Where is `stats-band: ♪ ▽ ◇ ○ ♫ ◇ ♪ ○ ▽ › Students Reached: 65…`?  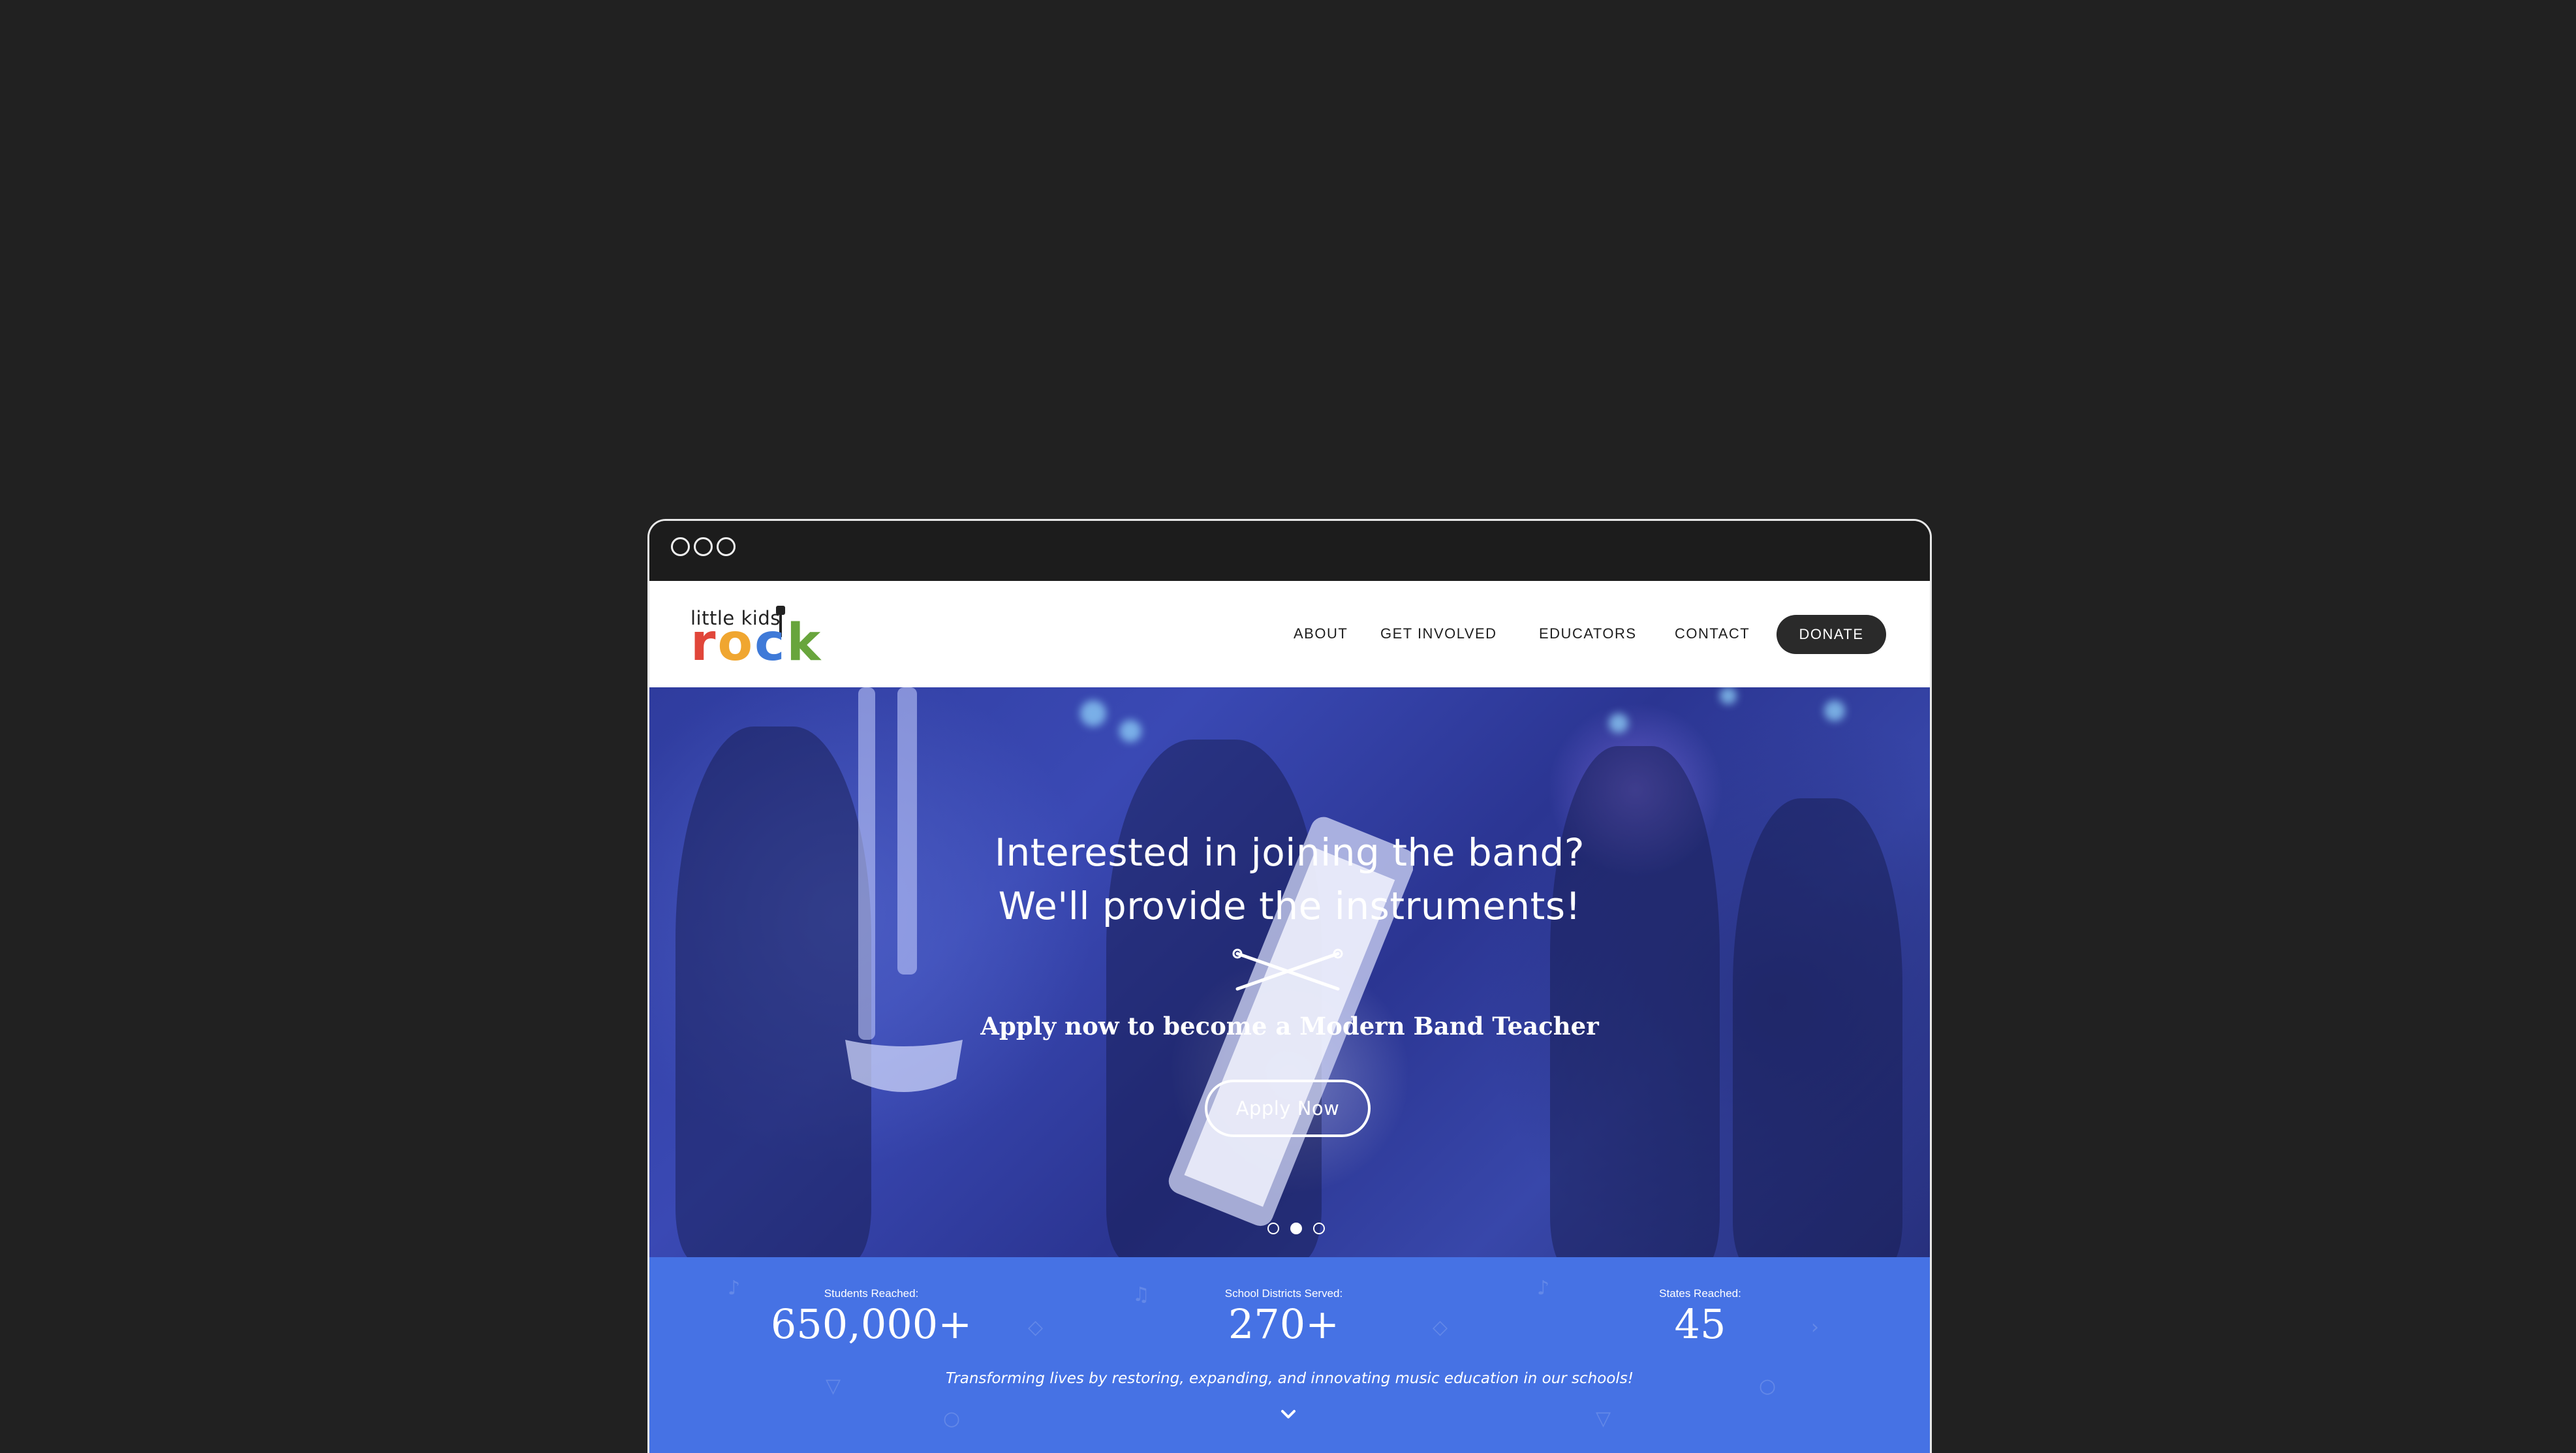 stats-band: ♪ ▽ ◇ ○ ♫ ◇ ♪ ○ ▽ › Students Reached: 65… is located at coordinates (1289, 1355).